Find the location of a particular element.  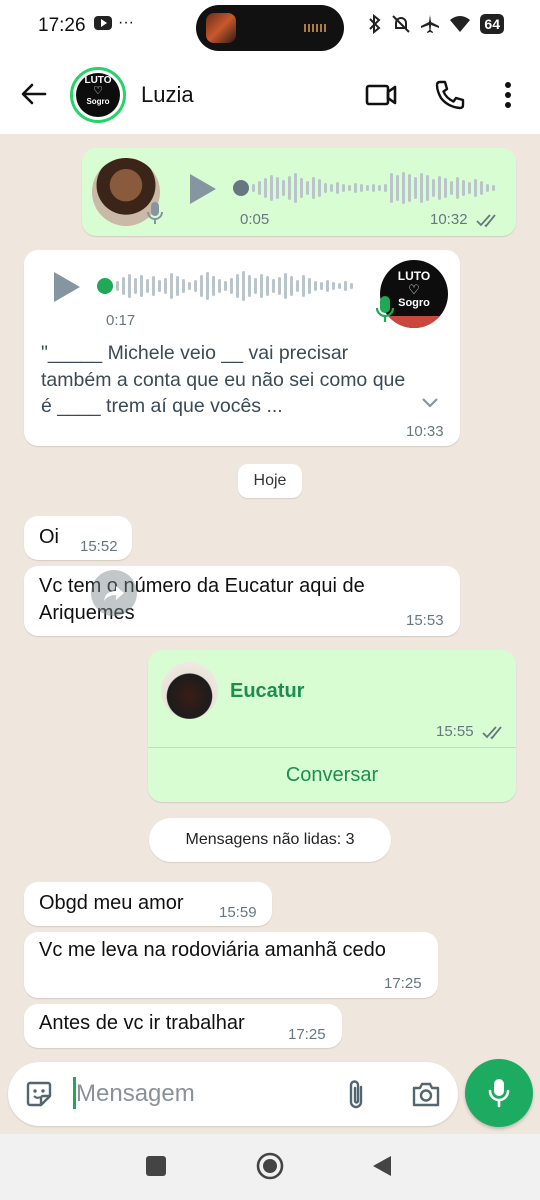

voice-message-outgoing: 0:05 10:32 is located at coordinates (299, 192).